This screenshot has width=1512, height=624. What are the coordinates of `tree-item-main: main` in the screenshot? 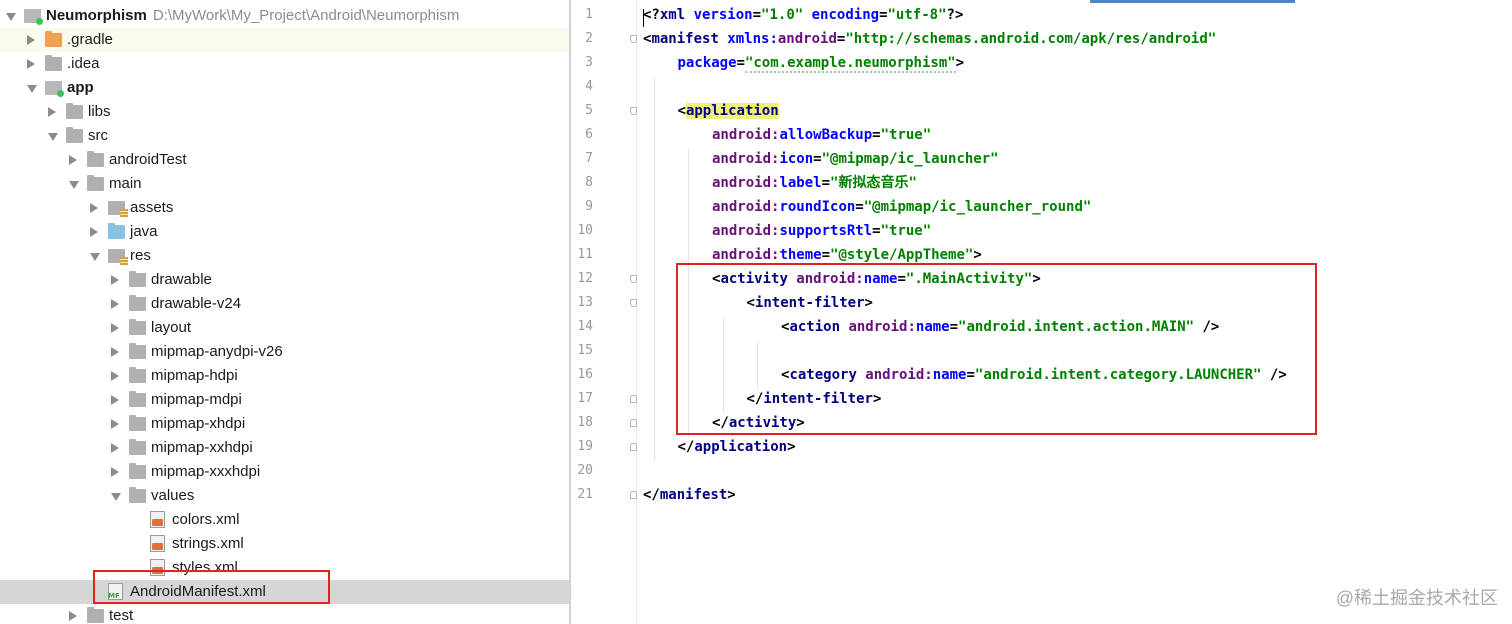 It's located at (284, 184).